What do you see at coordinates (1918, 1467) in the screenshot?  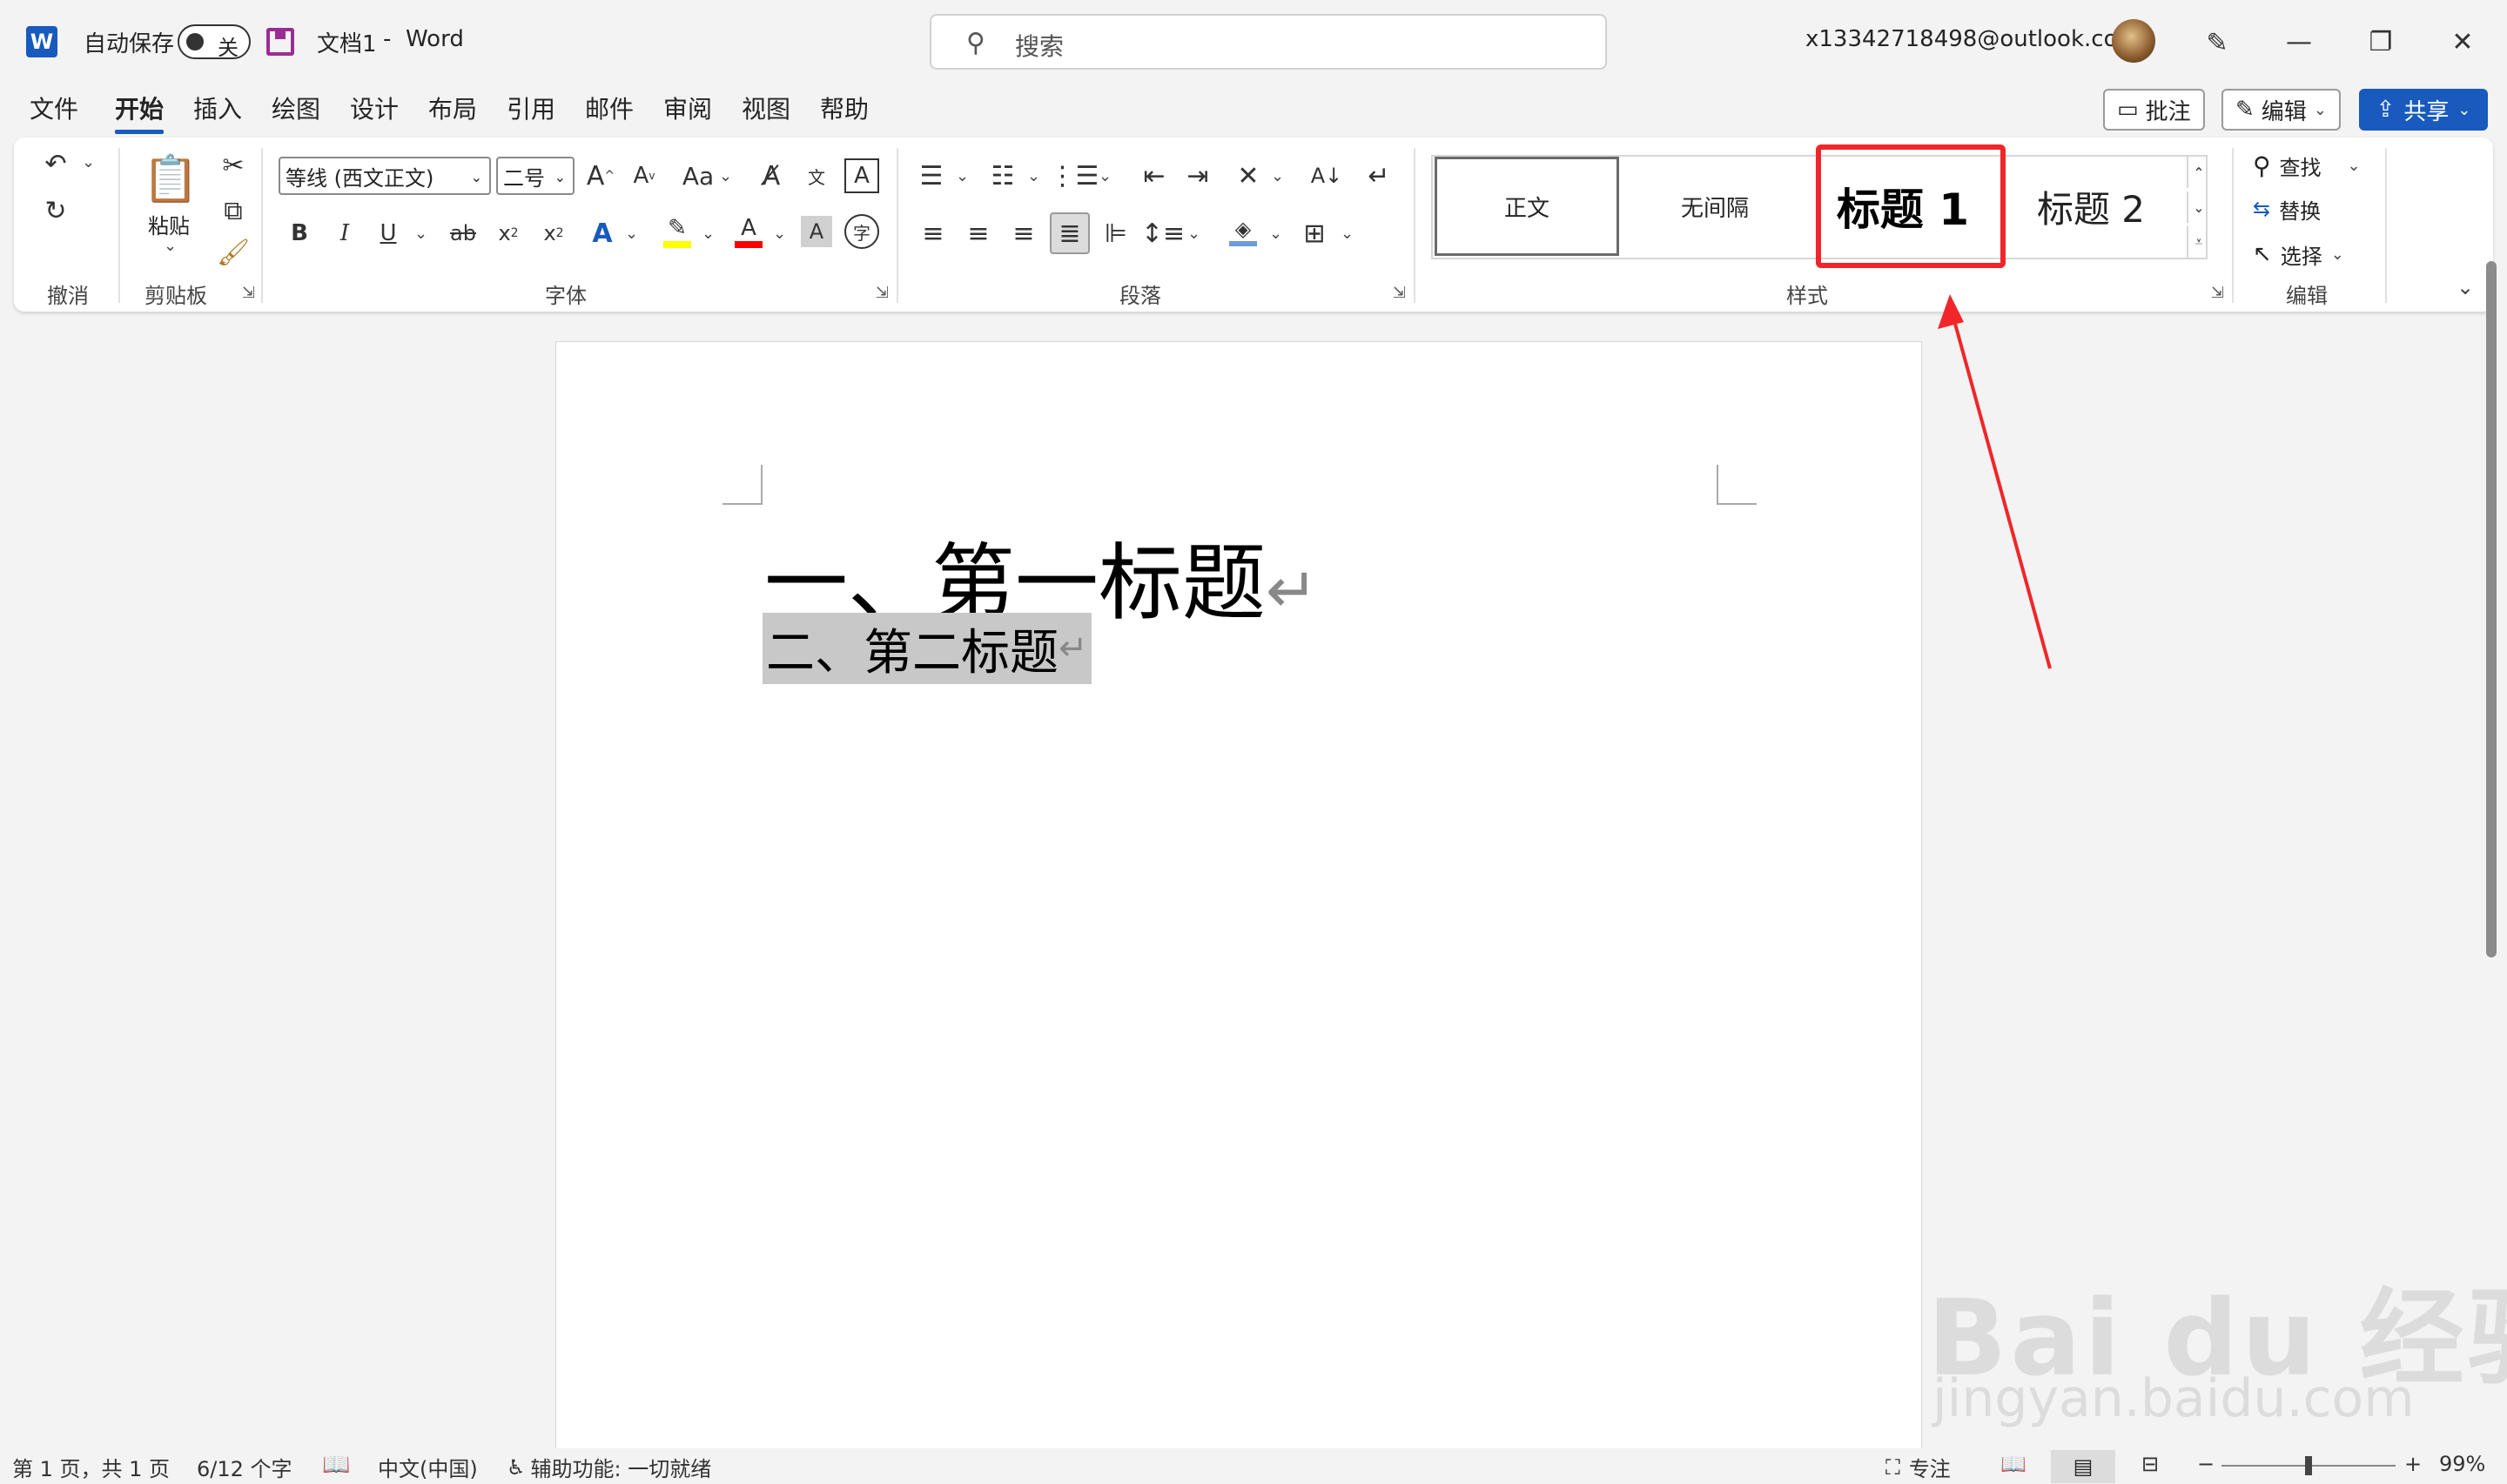 I see `focus-button: ⛶ 专注` at bounding box center [1918, 1467].